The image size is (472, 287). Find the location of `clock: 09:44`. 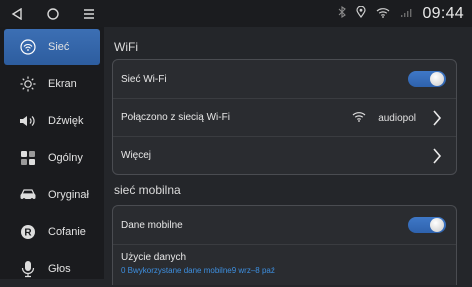

clock: 09:44 is located at coordinates (443, 13).